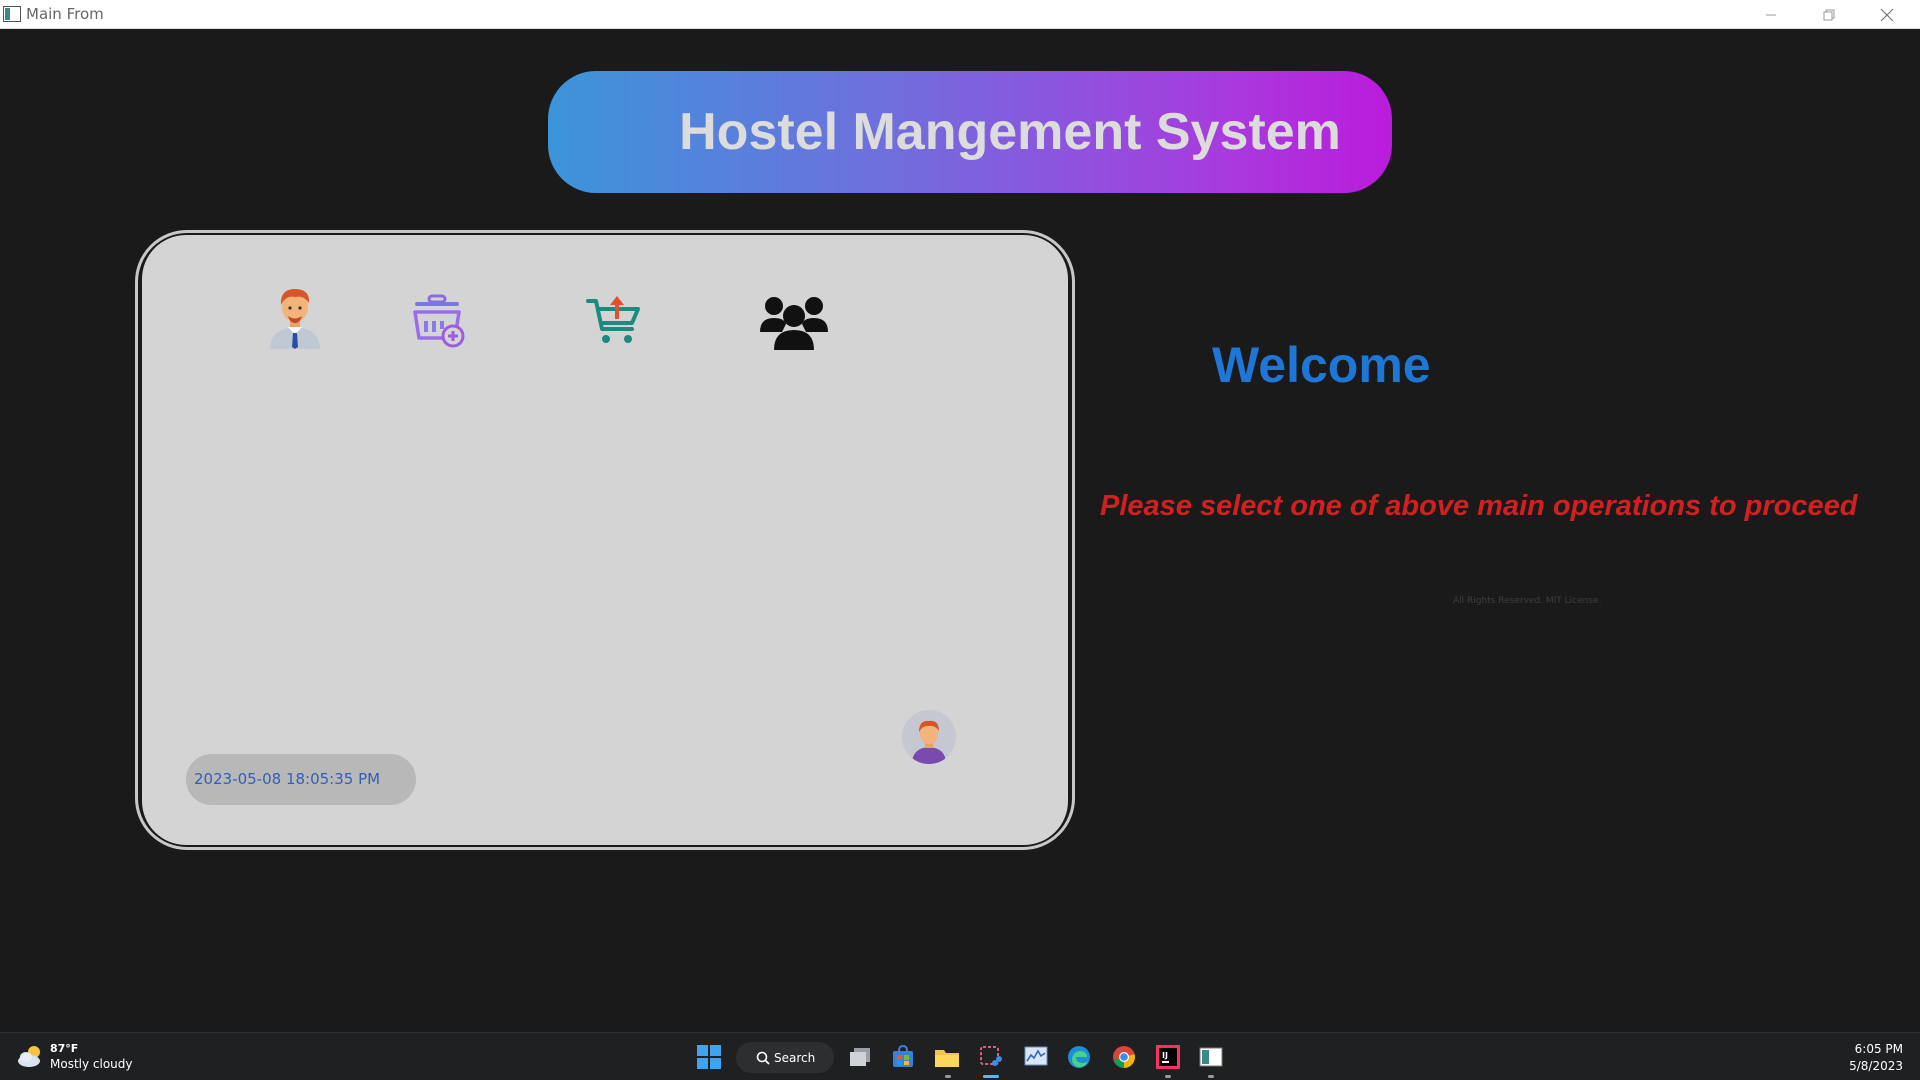  I want to click on edge-browser-icon, so click(1079, 1057).